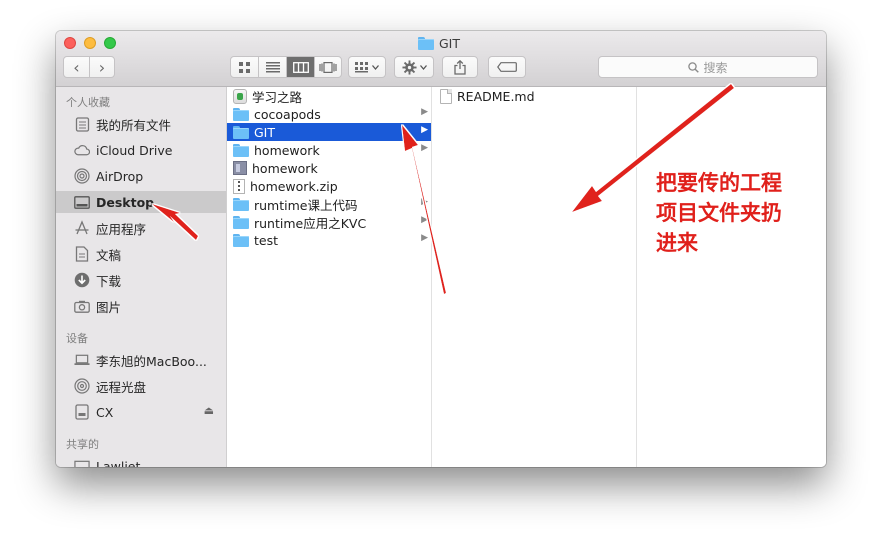 The height and width of the screenshot is (548, 882). I want to click on sidebar-item-desktop: Desktop, so click(141, 202).